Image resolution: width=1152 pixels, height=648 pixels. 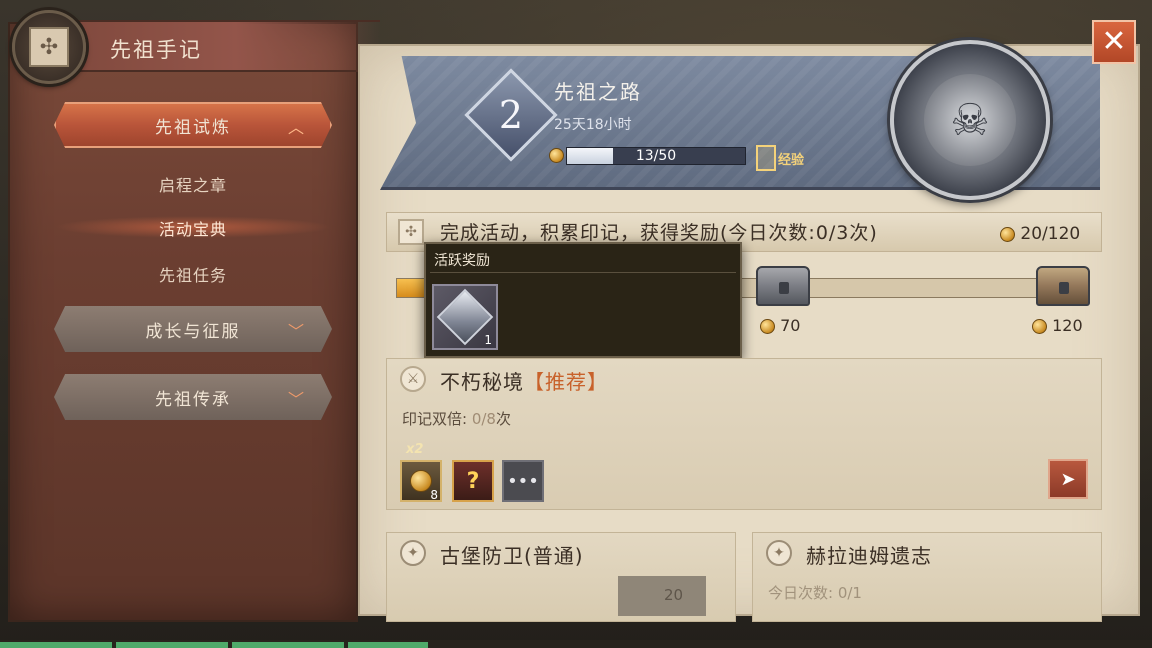 I want to click on skull-icon: ☠, so click(x=970, y=120).